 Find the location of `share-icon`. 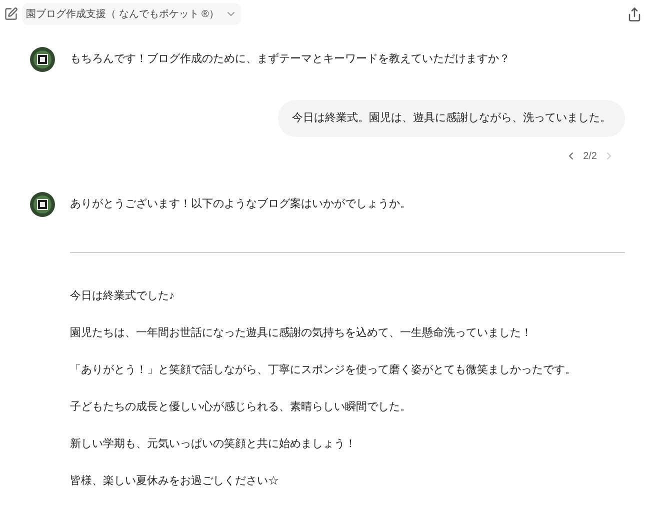

share-icon is located at coordinates (634, 14).